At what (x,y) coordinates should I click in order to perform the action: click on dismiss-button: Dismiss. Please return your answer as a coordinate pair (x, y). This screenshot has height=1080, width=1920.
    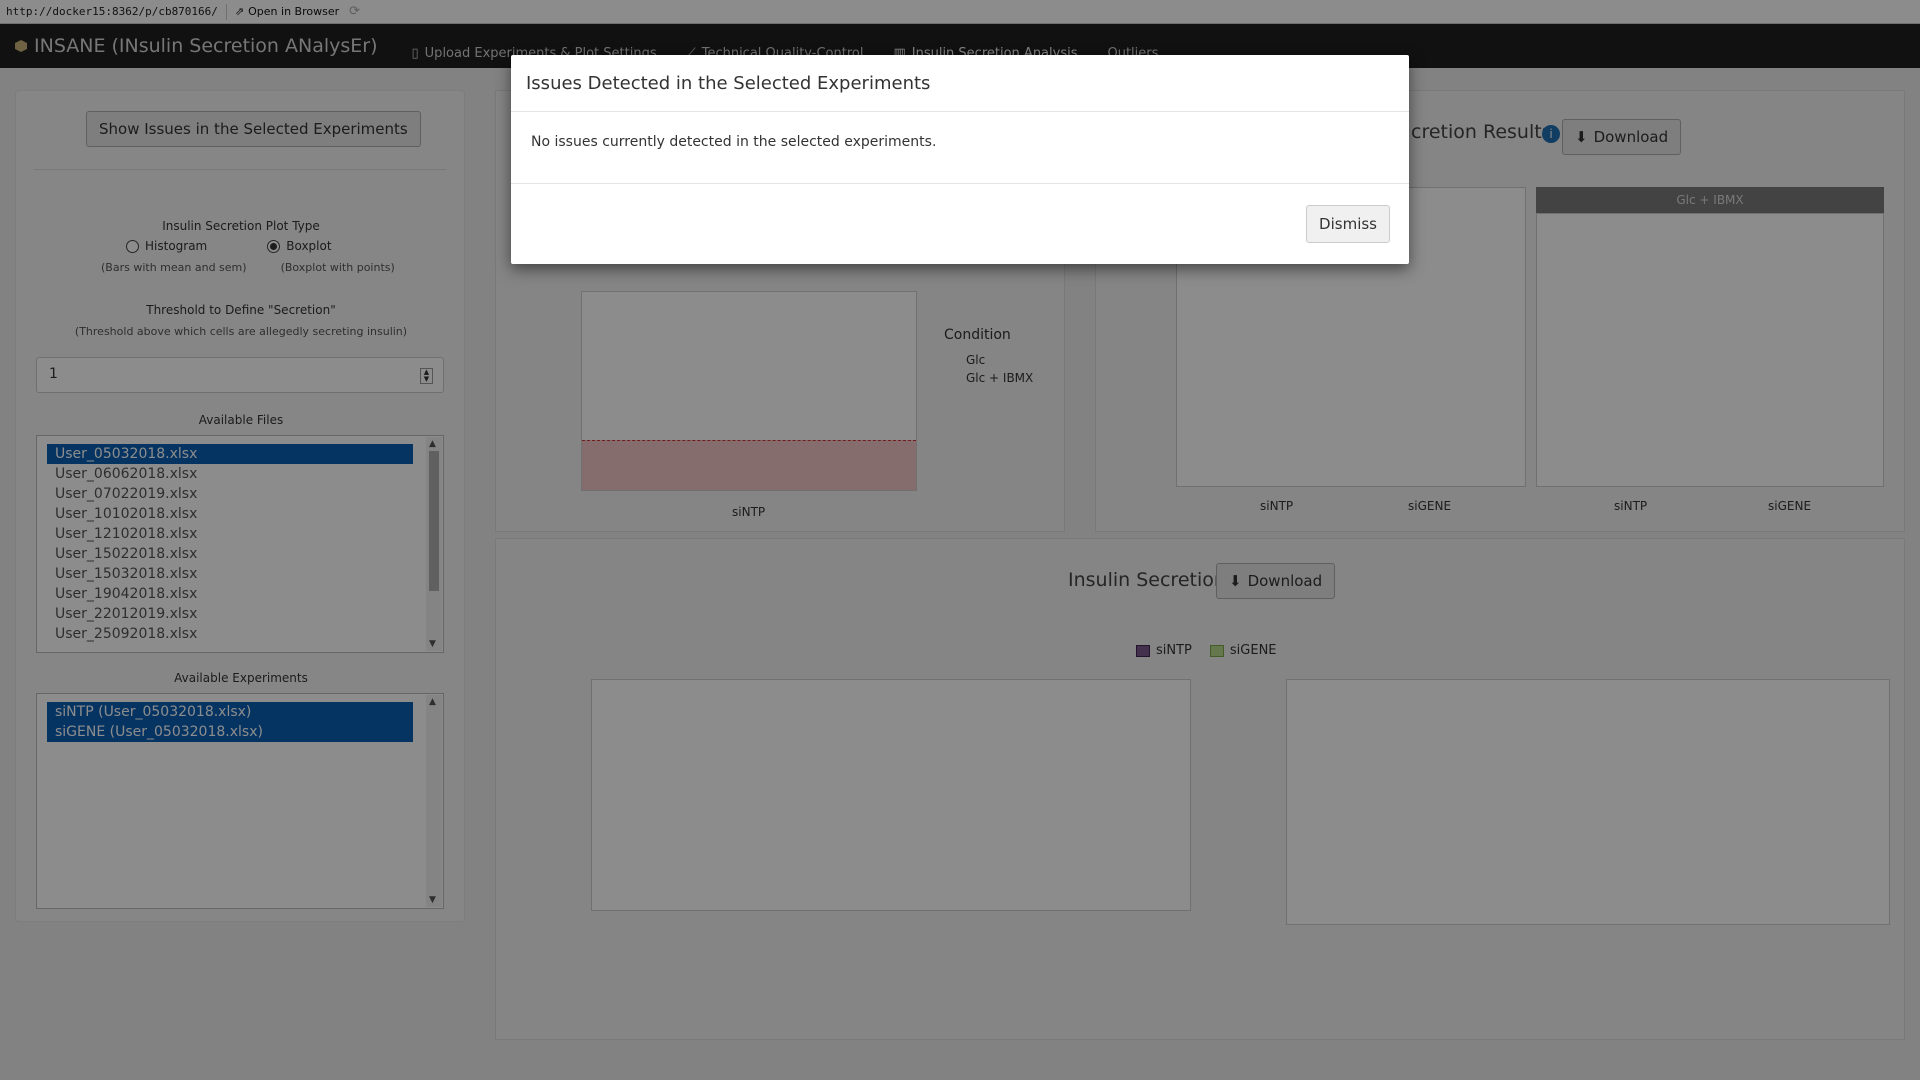
    Looking at the image, I should click on (1348, 224).